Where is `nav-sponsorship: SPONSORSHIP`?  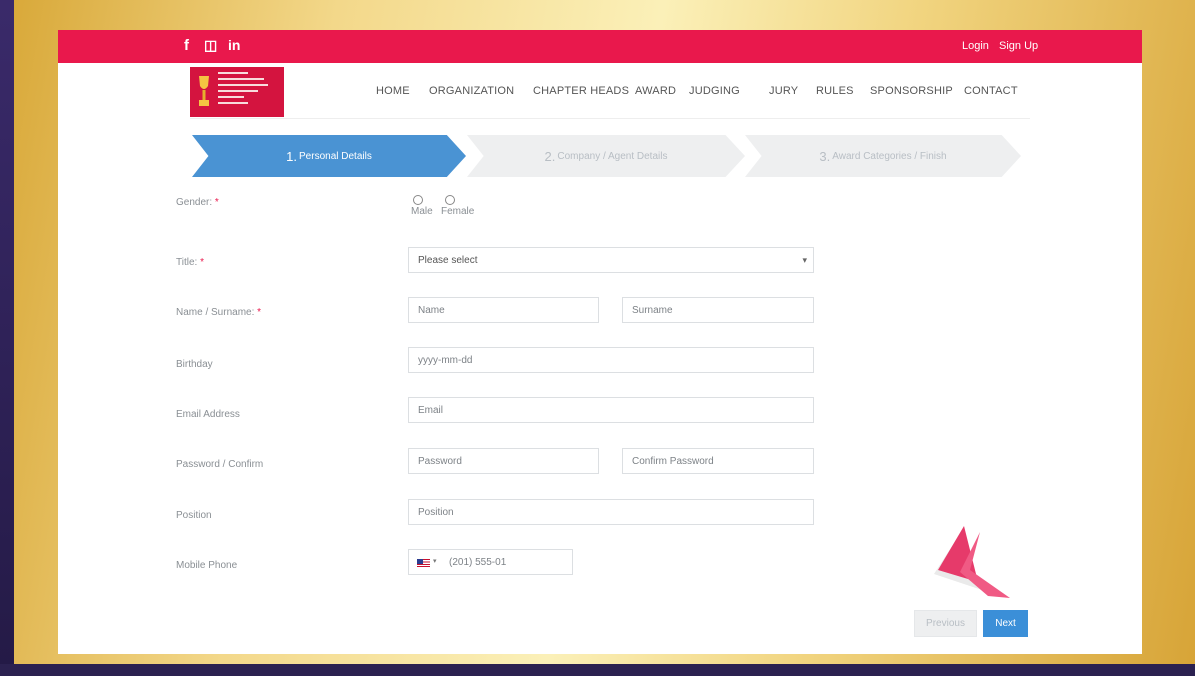 nav-sponsorship: SPONSORSHIP is located at coordinates (911, 91).